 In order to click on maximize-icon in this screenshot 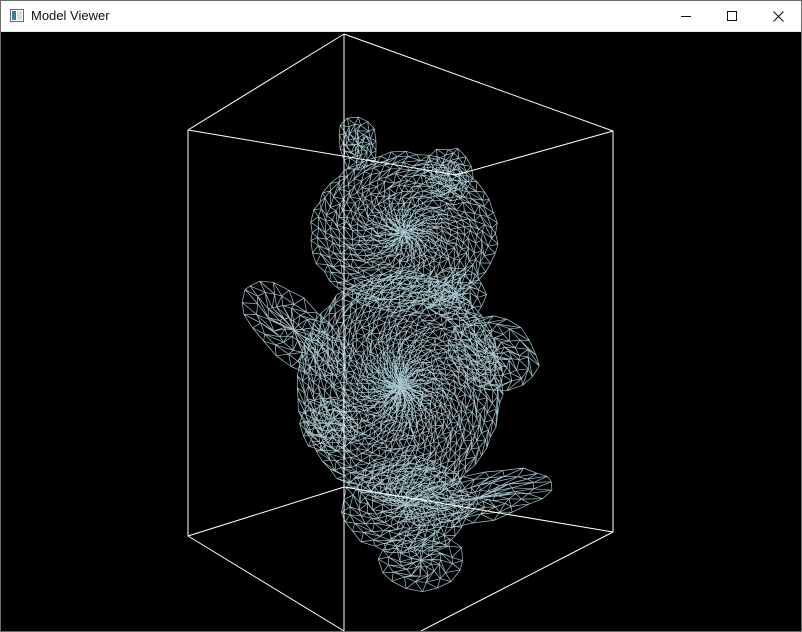, I will do `click(732, 16)`.